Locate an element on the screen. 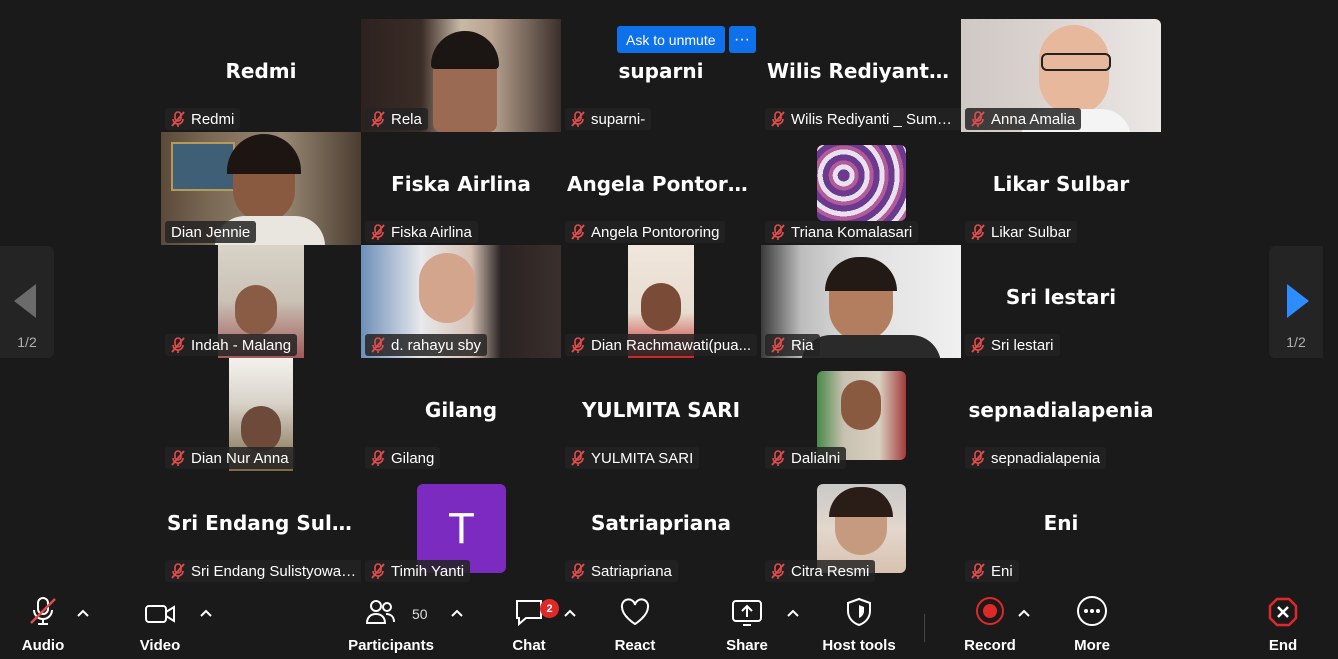 This screenshot has height=659, width=1338. audio-button: Audio is located at coordinates (43, 624).